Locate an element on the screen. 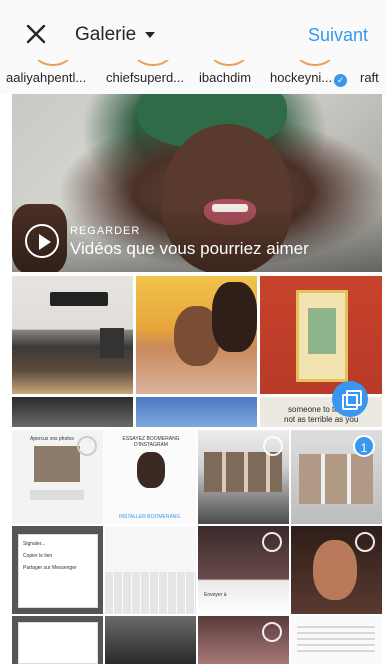 This screenshot has width=386, height=664. gallery-title: Galerie is located at coordinates (106, 34).